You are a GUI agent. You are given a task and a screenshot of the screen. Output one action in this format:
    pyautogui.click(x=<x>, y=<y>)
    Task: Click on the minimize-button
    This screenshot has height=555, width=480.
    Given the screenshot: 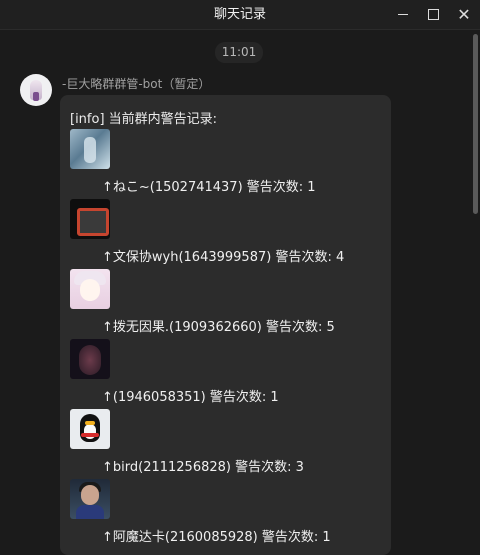 What is the action you would take?
    pyautogui.click(x=403, y=14)
    